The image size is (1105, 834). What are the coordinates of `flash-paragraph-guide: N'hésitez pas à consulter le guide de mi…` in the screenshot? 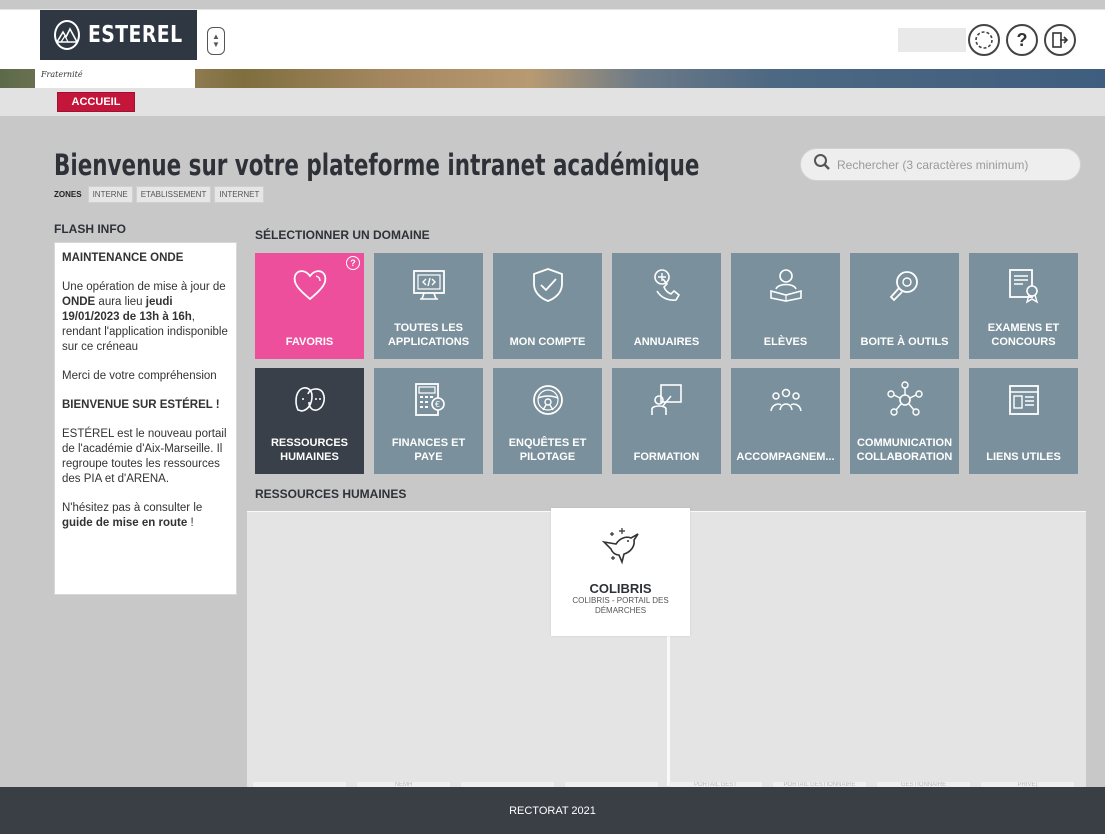 It's located at (132, 515).